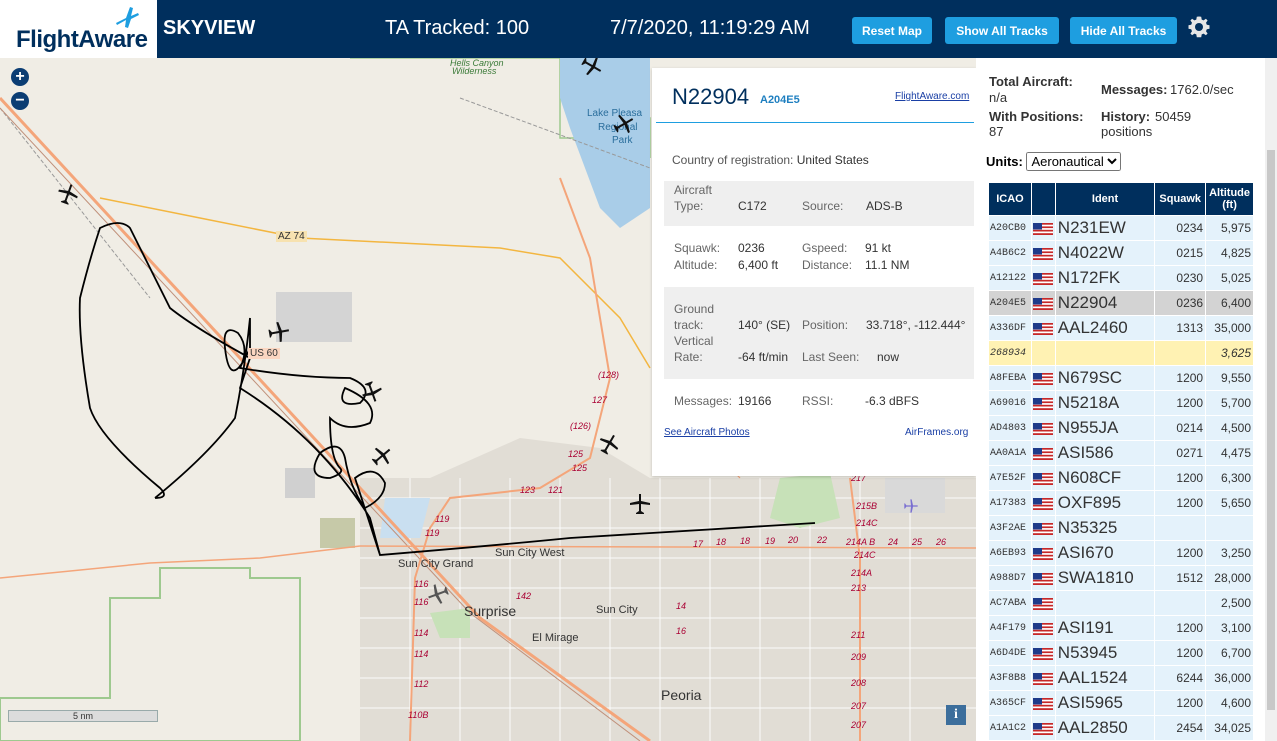 Image resolution: width=1277 pixels, height=741 pixels. I want to click on units-label: Units:, so click(1004, 161).